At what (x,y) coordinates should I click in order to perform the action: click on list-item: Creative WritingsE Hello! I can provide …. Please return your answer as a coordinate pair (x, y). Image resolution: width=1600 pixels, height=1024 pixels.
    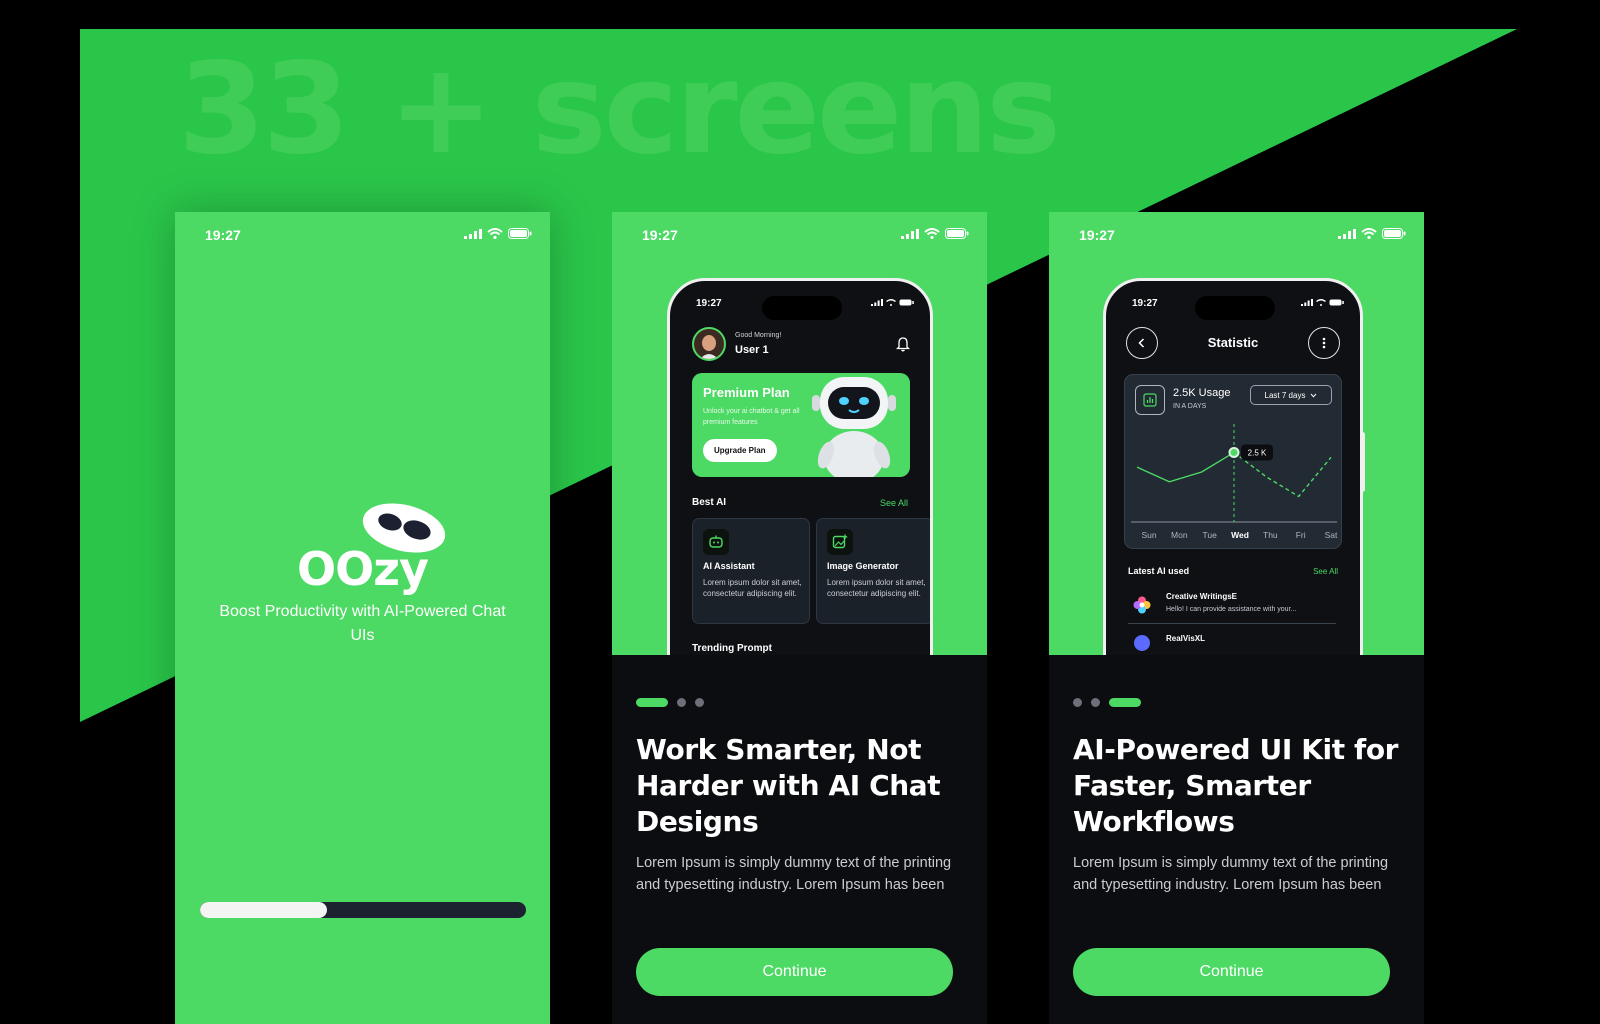
    Looking at the image, I should click on (1232, 606).